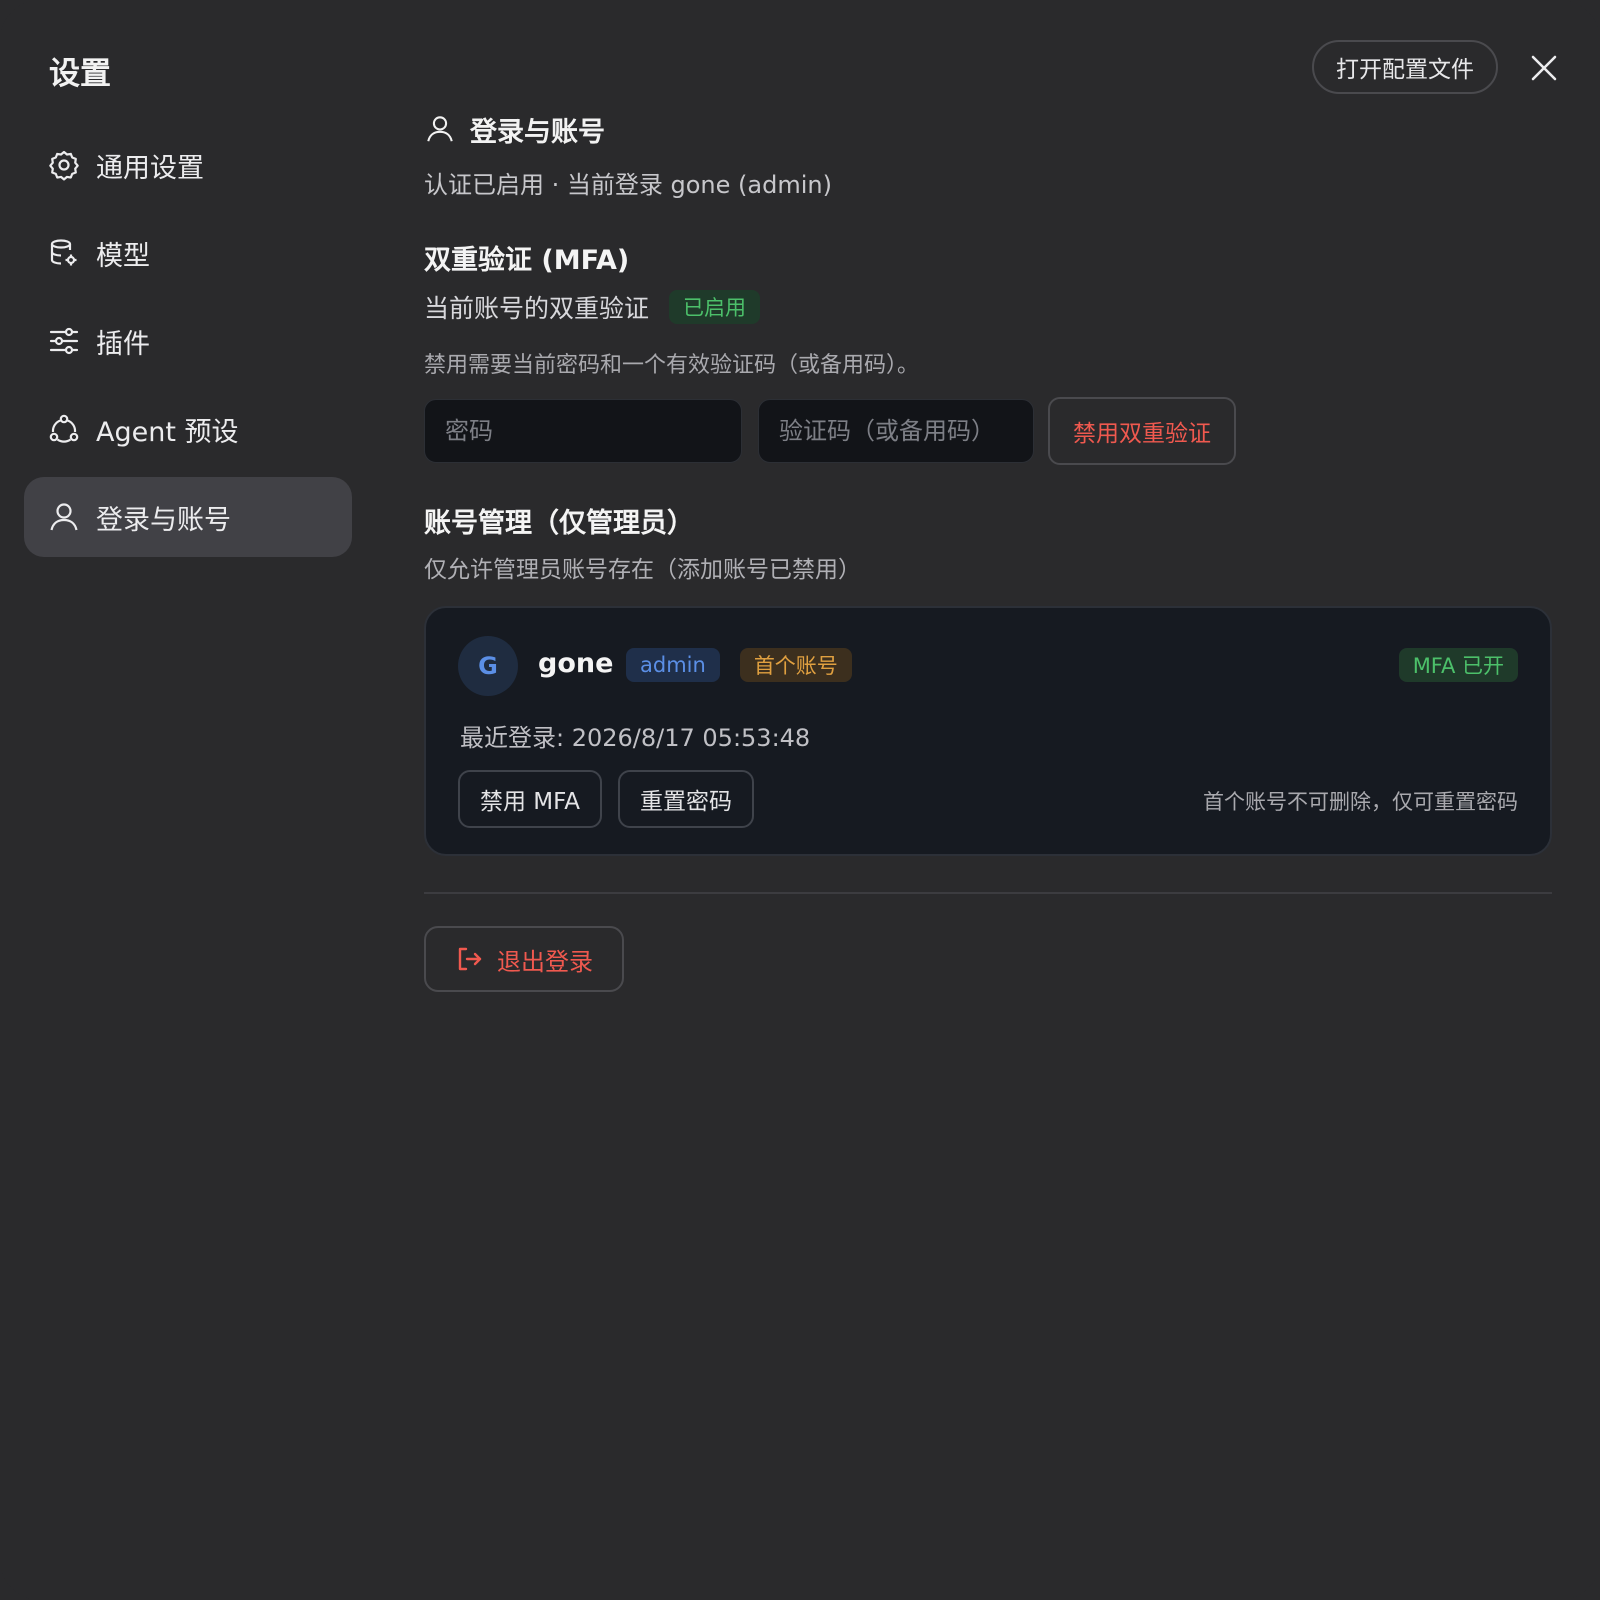 The image size is (1600, 1600). Describe the element at coordinates (64, 341) in the screenshot. I see `sliders-icon` at that location.